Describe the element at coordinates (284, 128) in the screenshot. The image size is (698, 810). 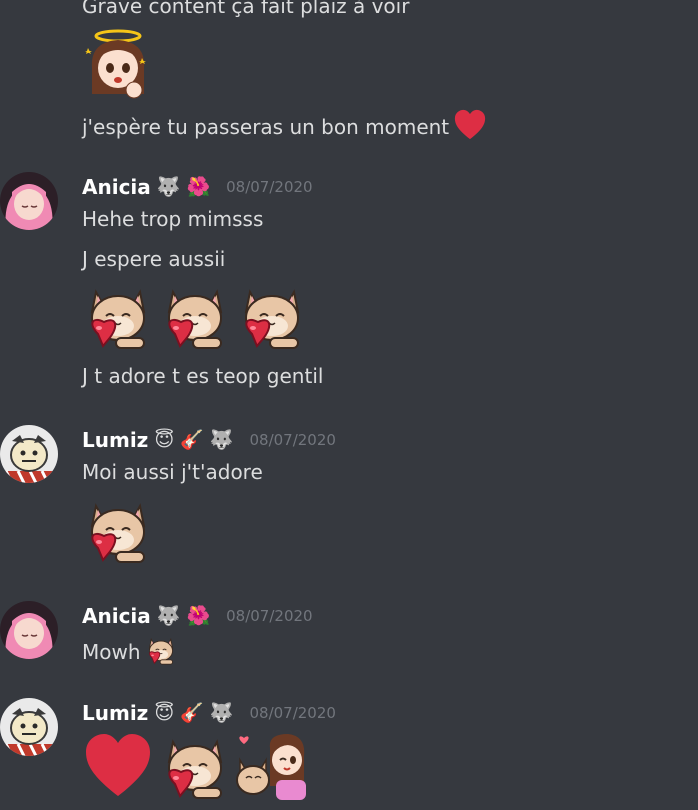
I see `message-text: j'espère tu passeras un bon moment` at that location.